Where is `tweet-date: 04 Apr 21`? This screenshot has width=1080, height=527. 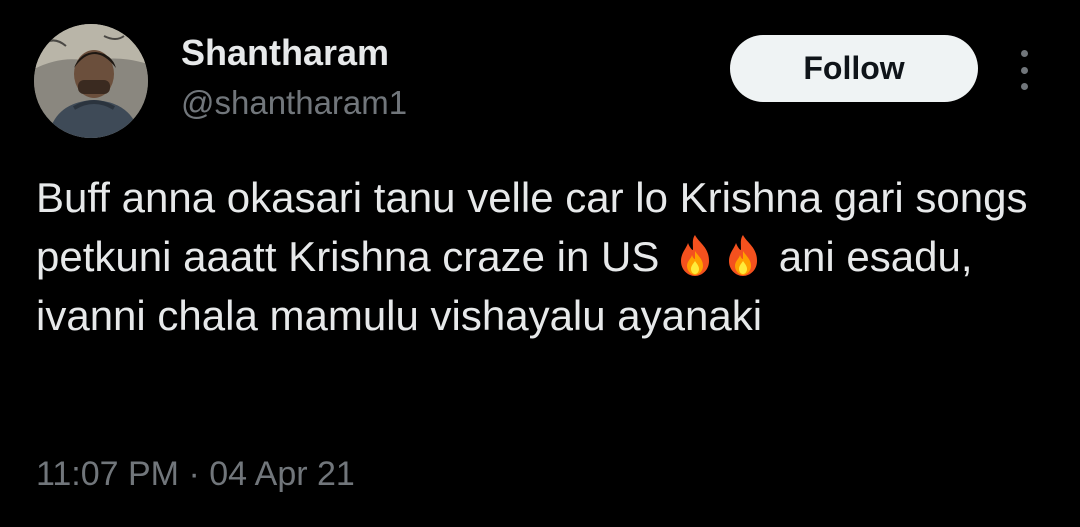 tweet-date: 04 Apr 21 is located at coordinates (282, 474).